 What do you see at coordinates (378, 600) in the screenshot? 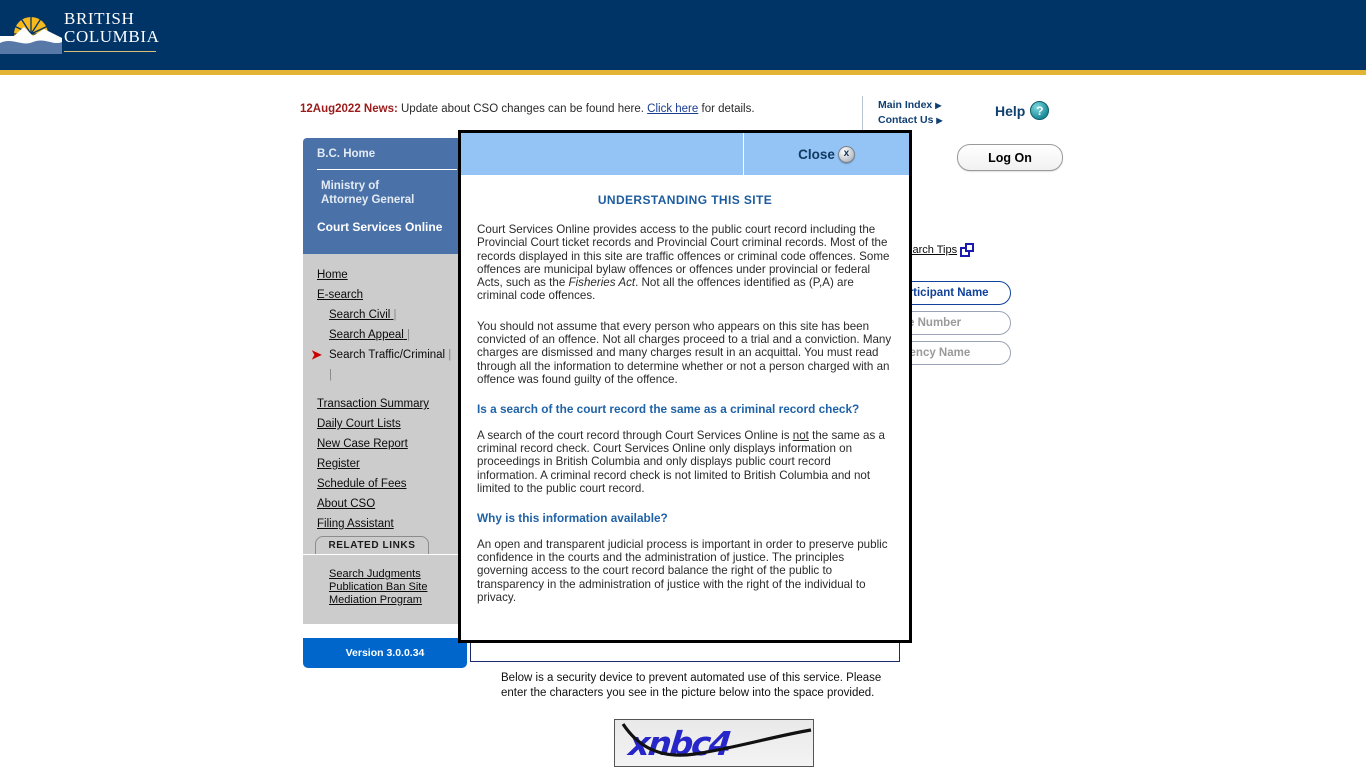
I see `related-link-mediation-program: Mediation Program` at bounding box center [378, 600].